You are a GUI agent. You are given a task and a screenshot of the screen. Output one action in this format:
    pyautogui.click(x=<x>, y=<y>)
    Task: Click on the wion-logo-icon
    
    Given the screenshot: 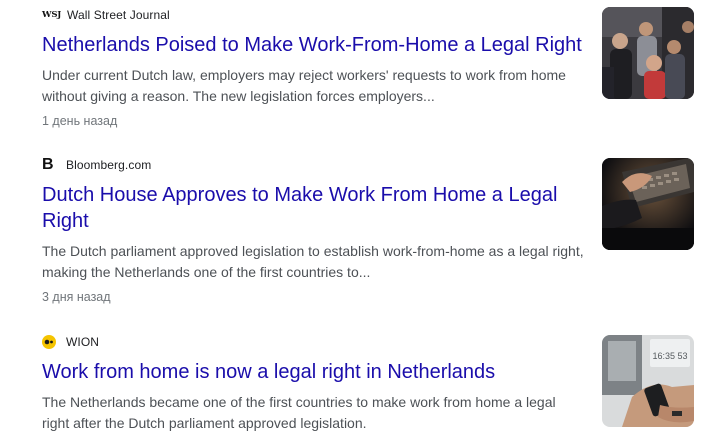 What is the action you would take?
    pyautogui.click(x=49, y=342)
    